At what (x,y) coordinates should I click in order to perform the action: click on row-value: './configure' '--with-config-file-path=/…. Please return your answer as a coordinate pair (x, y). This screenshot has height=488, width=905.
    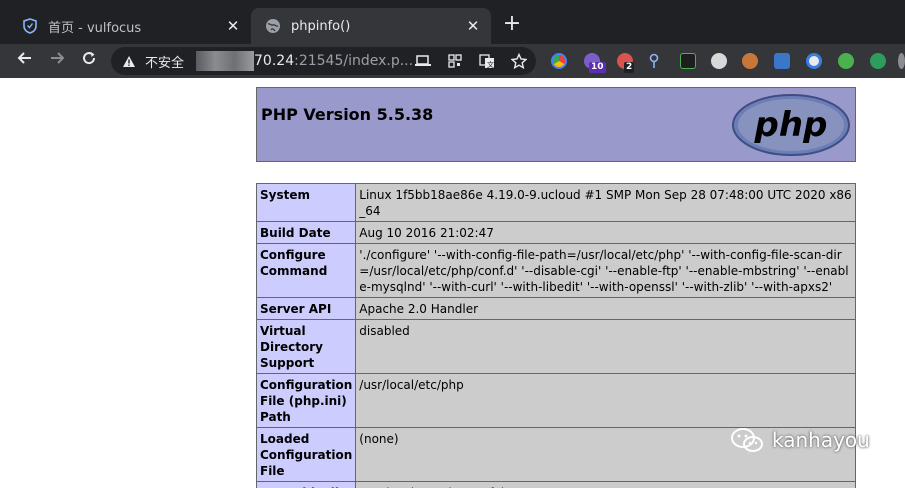
    Looking at the image, I should click on (605, 270).